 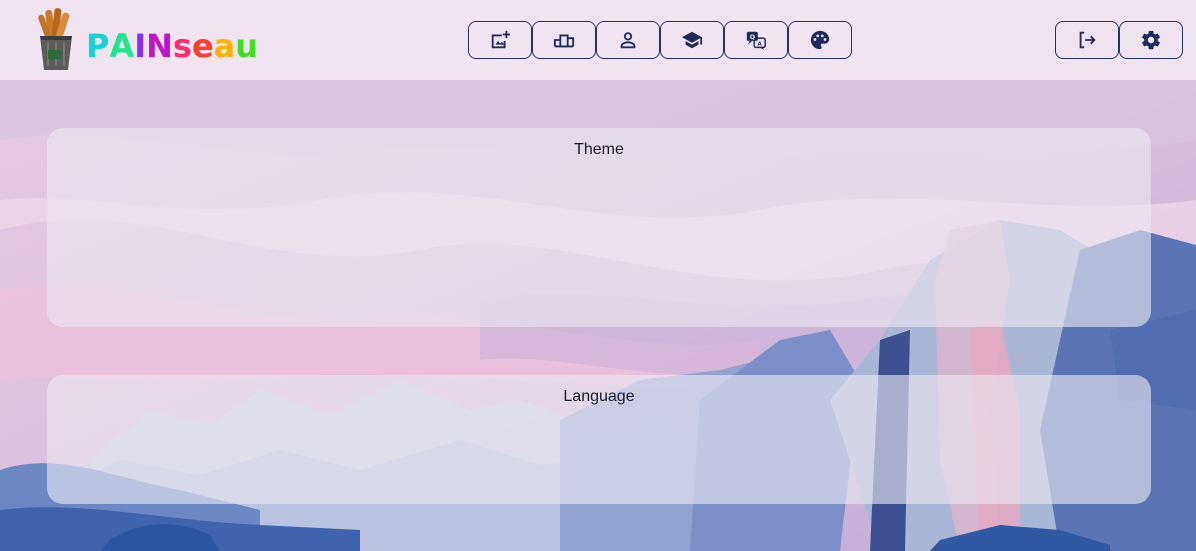 What do you see at coordinates (599, 149) in the screenshot?
I see `theme-heading: Theme` at bounding box center [599, 149].